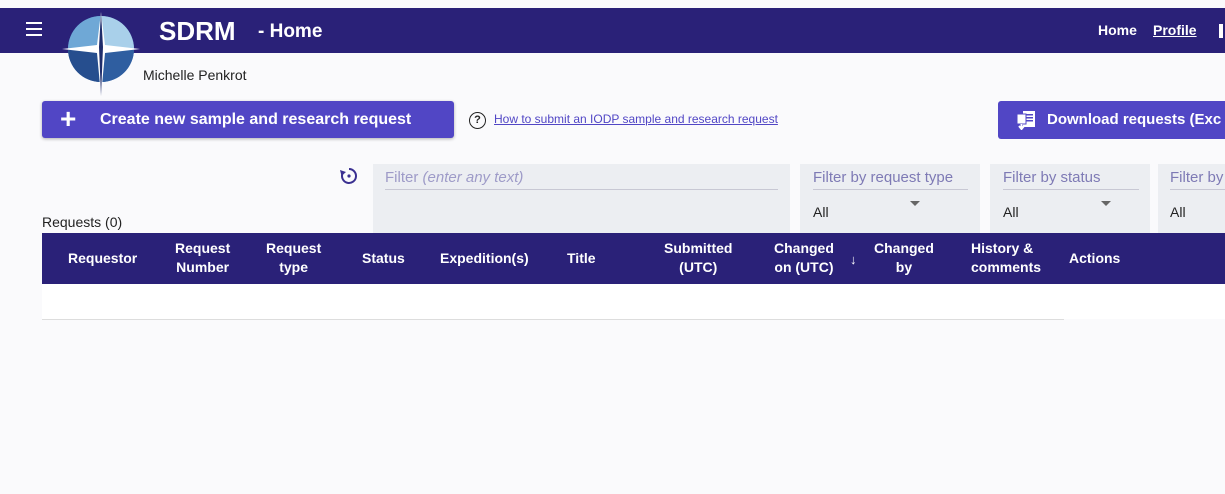  I want to click on request-type-filter-underline, so click(890, 189).